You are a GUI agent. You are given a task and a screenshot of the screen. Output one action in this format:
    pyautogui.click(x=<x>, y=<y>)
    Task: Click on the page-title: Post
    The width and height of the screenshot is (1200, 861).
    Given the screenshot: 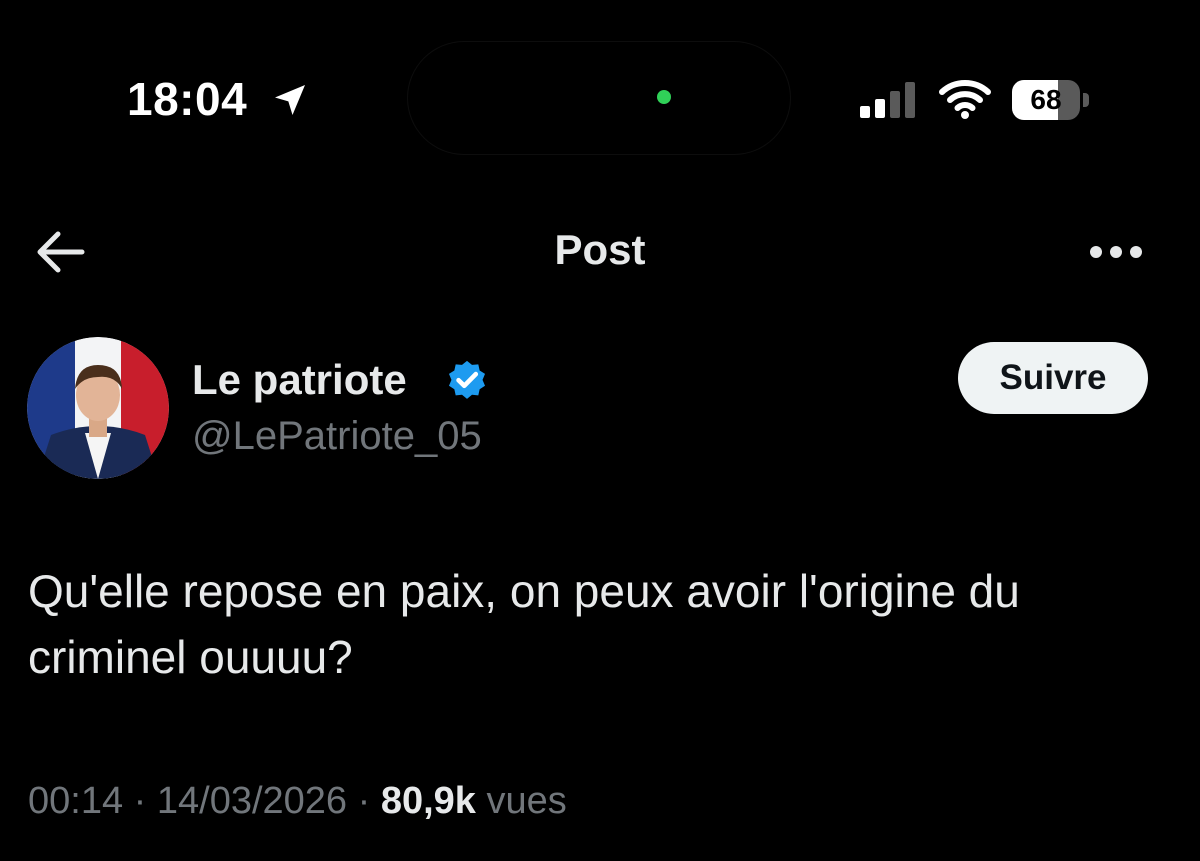 What is the action you would take?
    pyautogui.click(x=600, y=249)
    